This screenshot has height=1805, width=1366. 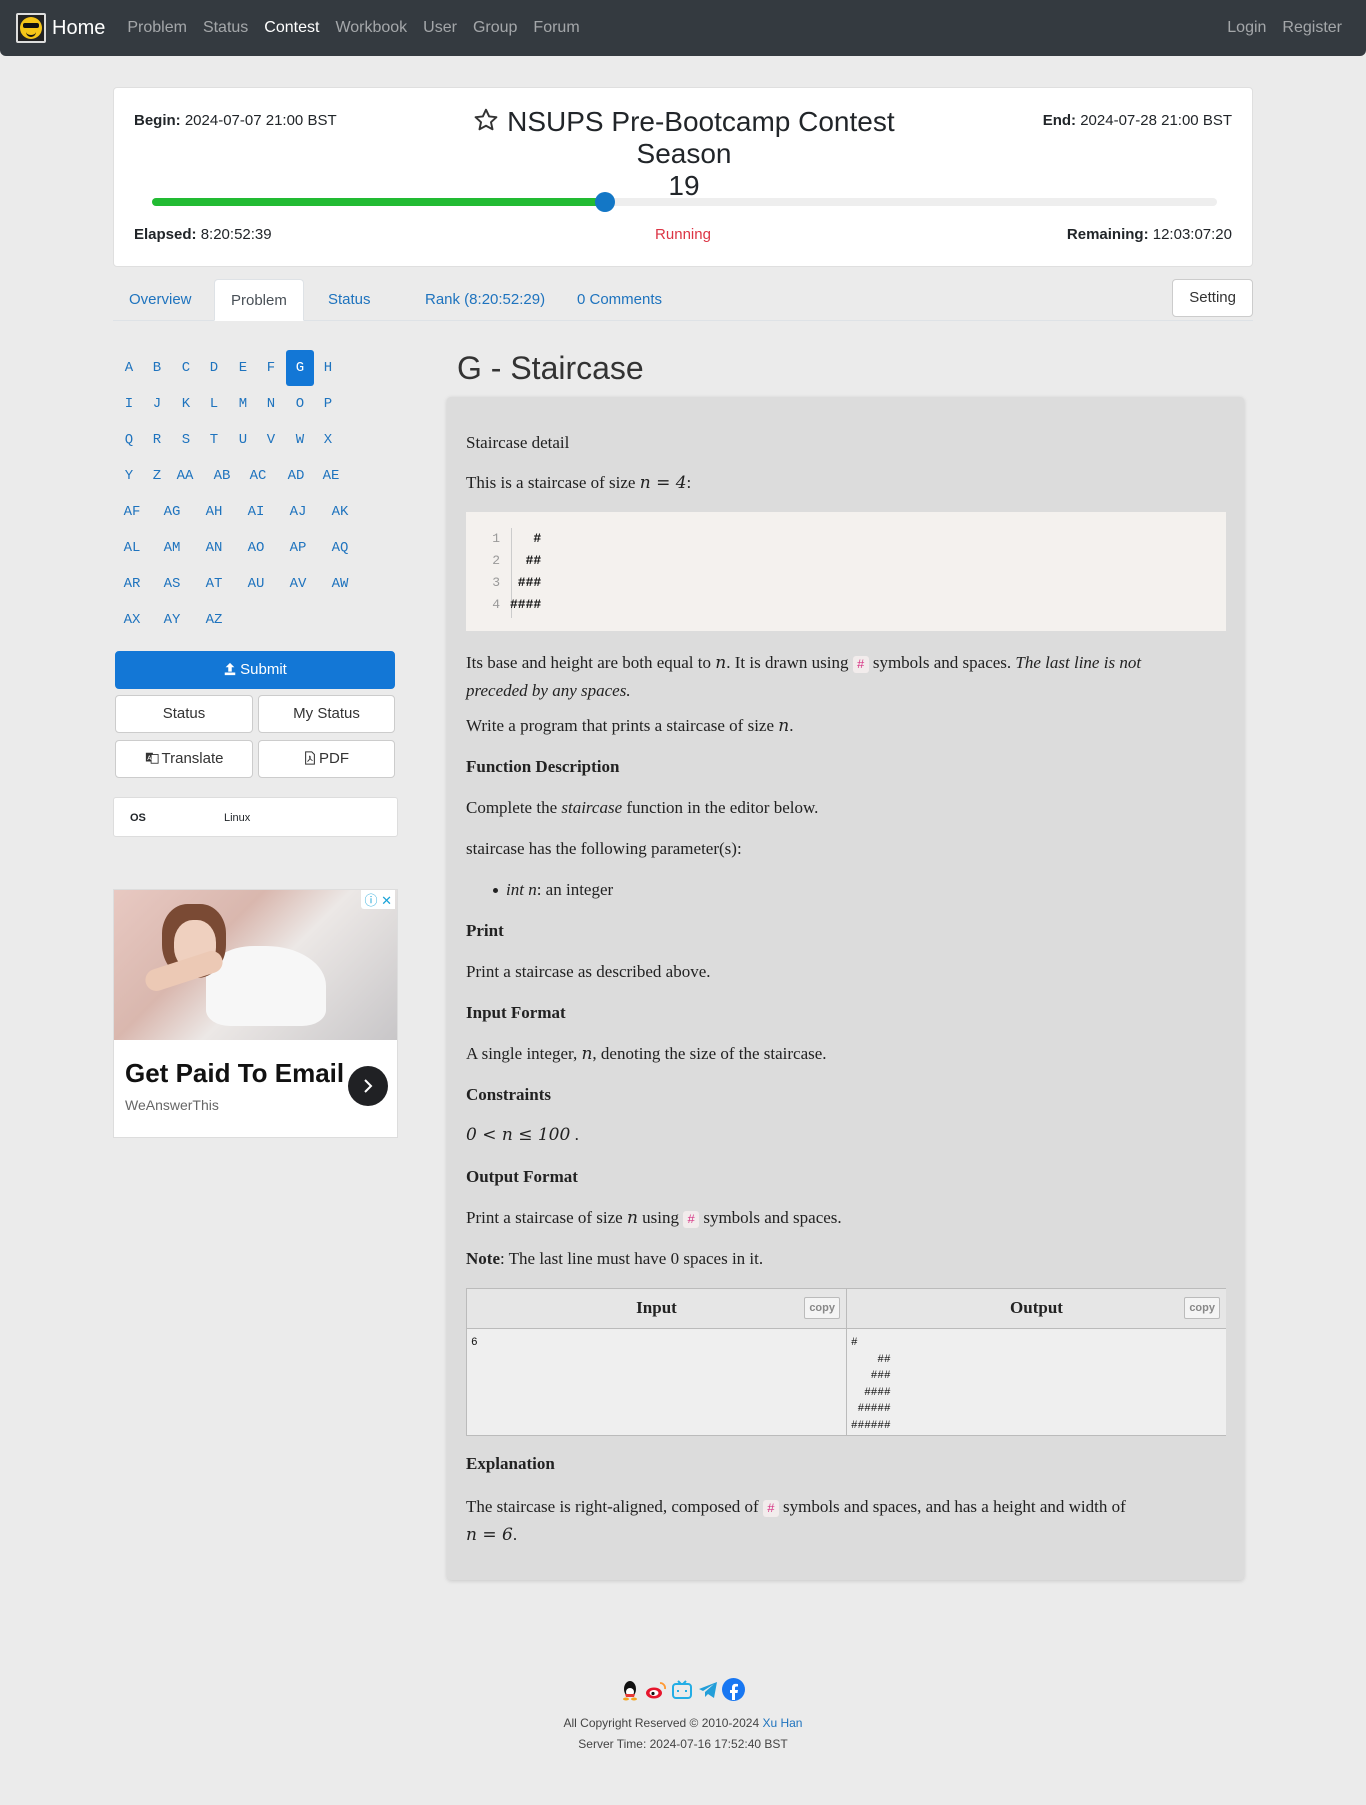 I want to click on problem-letter-u: U, so click(x=243, y=440).